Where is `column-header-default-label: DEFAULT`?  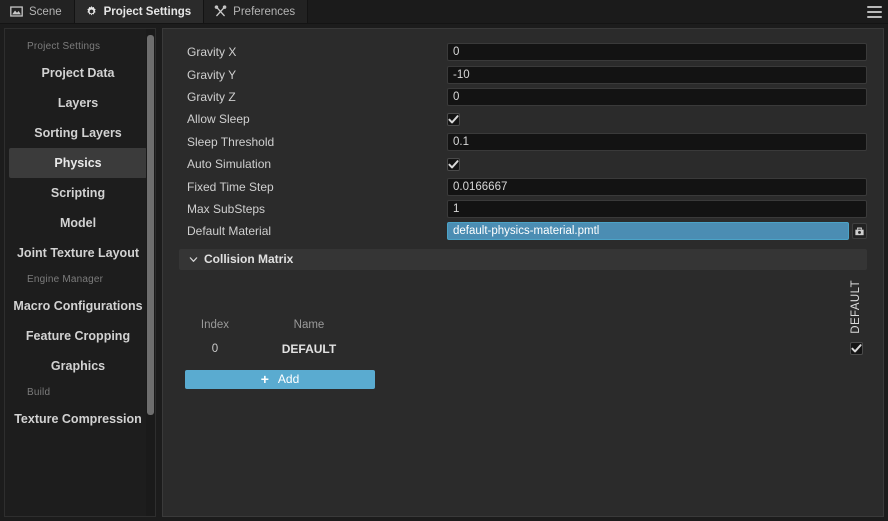 column-header-default-label: DEFAULT is located at coordinates (856, 306).